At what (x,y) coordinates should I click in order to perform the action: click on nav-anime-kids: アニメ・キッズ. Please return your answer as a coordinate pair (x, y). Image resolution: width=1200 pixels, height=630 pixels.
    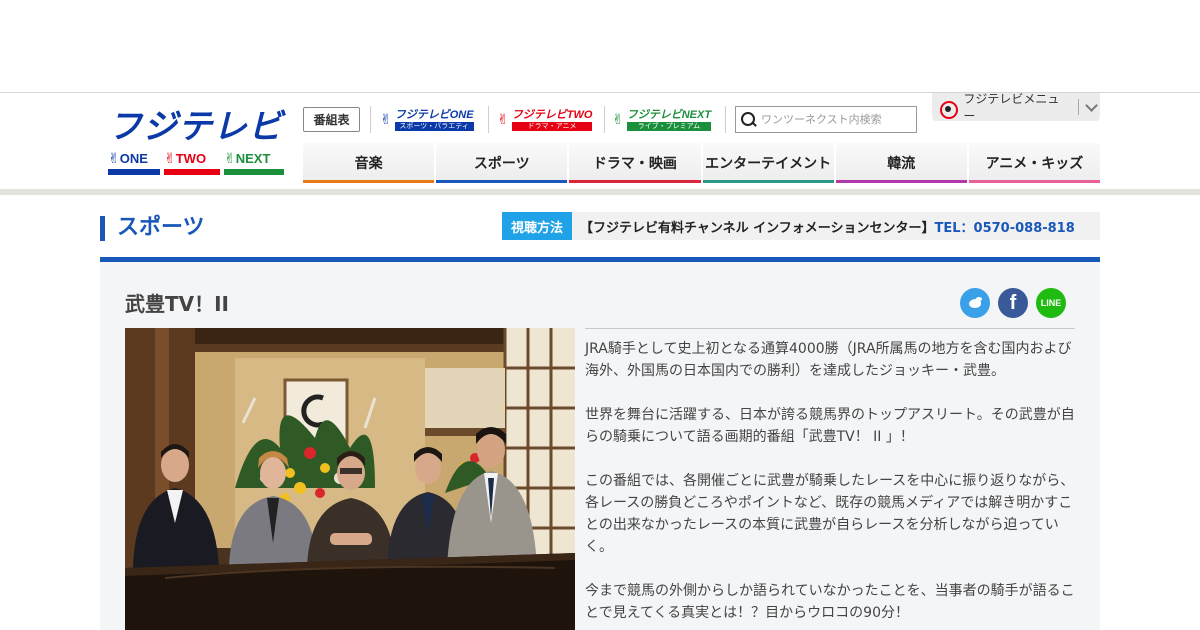
    Looking at the image, I should click on (1034, 163).